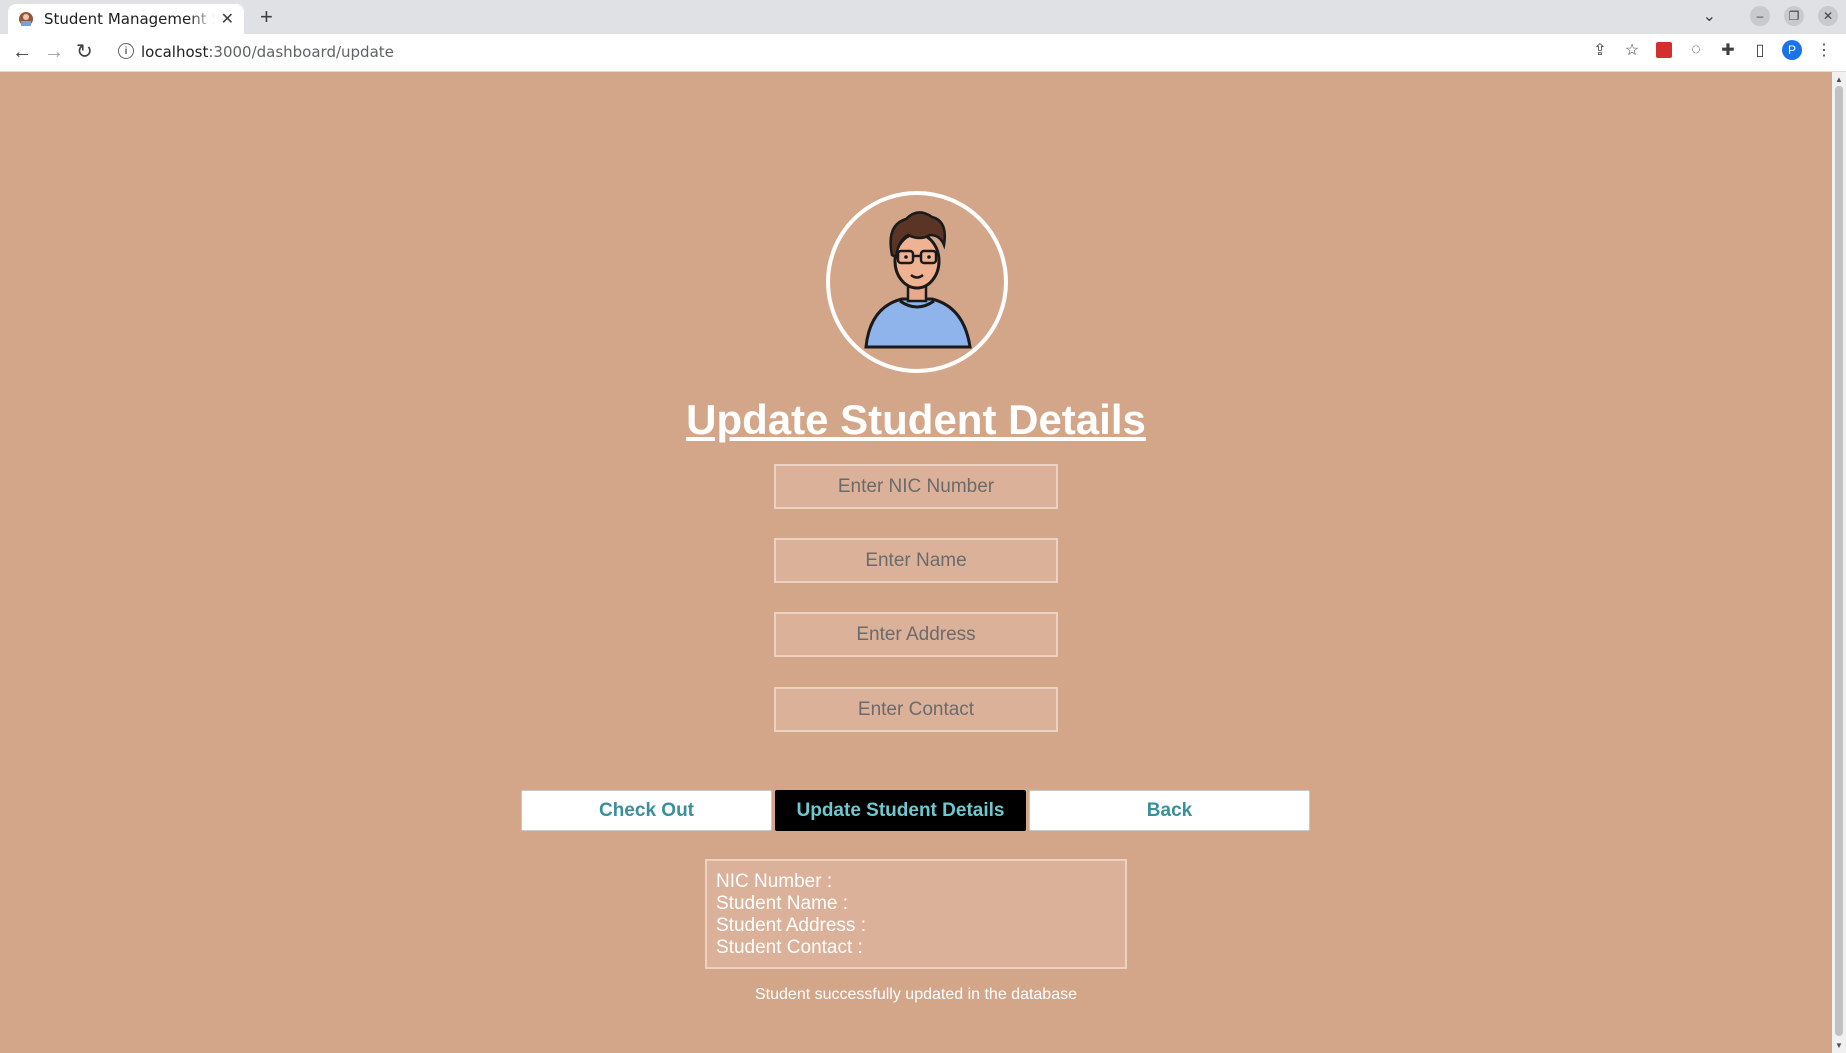  I want to click on student-name-label: Student Name :, so click(782, 903).